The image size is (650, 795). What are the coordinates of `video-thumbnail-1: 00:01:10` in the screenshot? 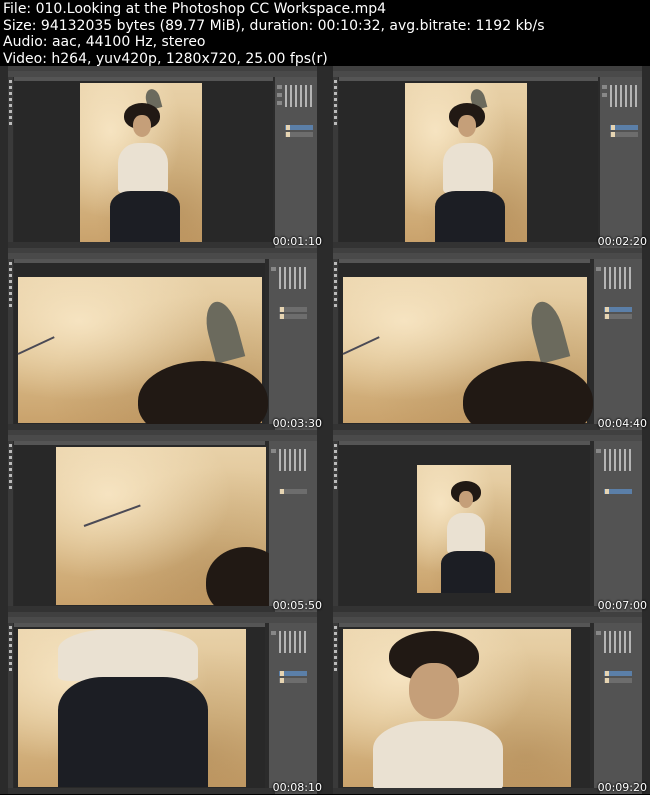 It's located at (162, 157).